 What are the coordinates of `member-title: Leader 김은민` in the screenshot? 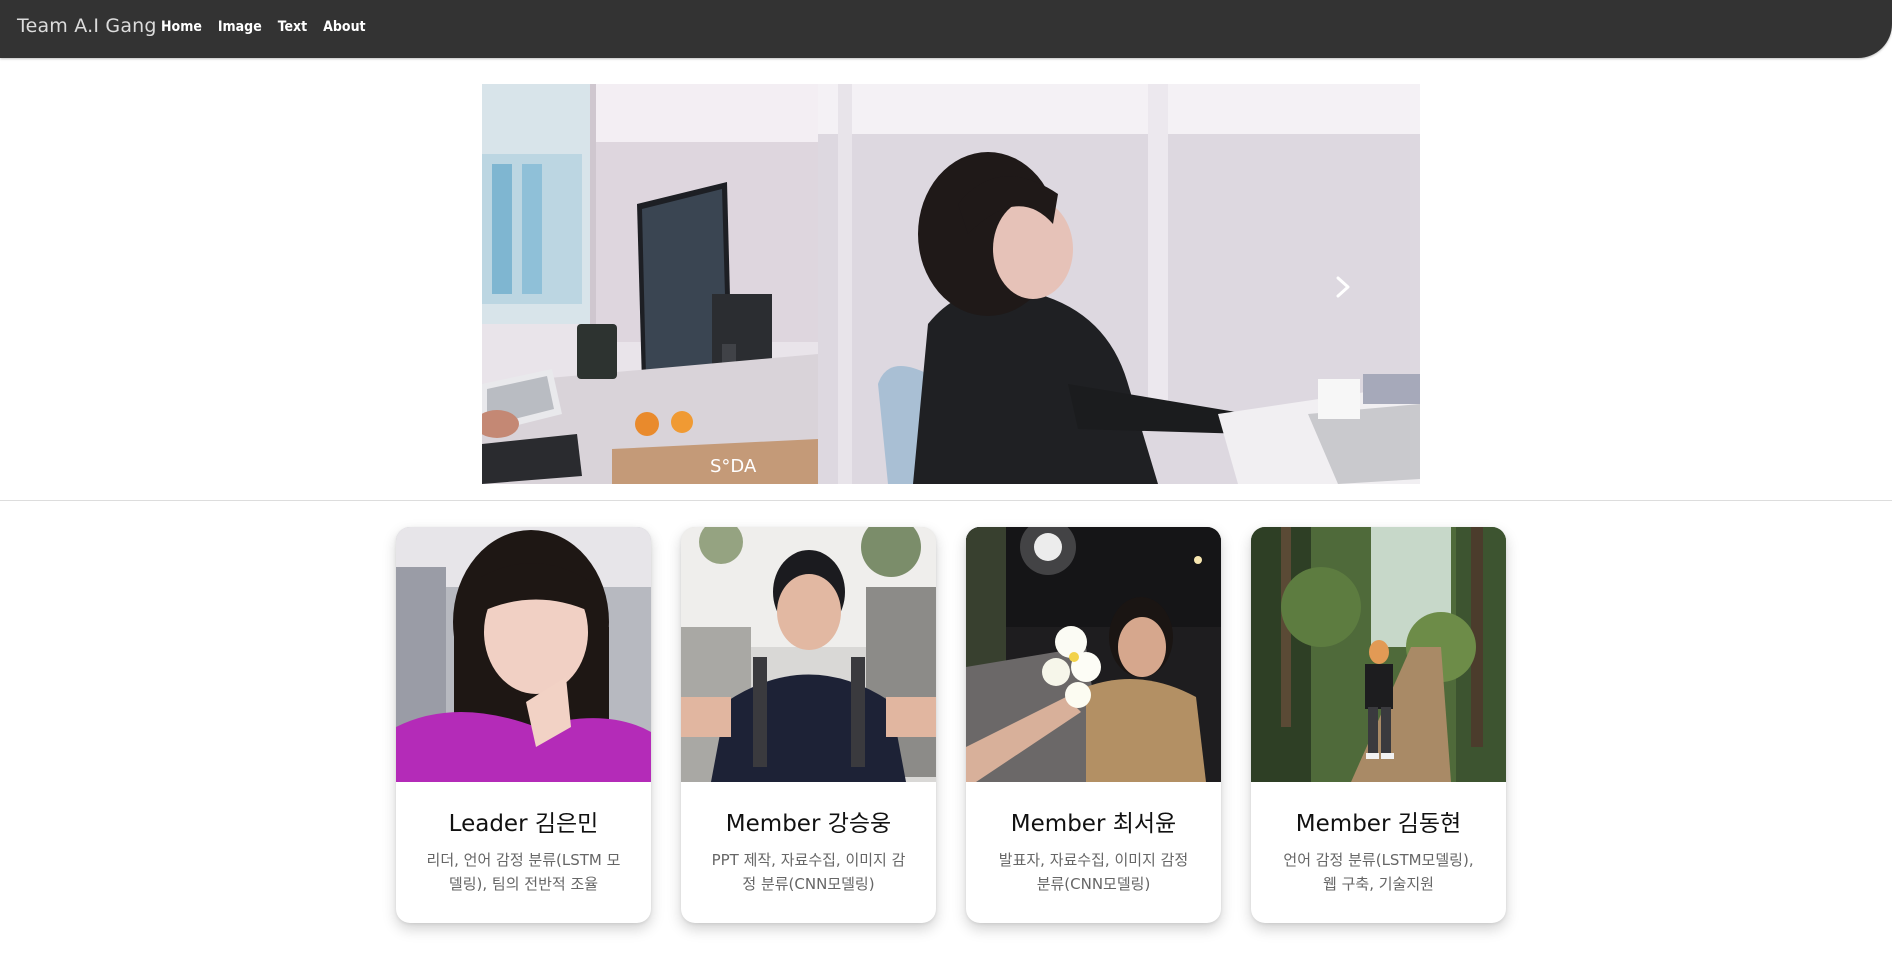 It's located at (523, 824).